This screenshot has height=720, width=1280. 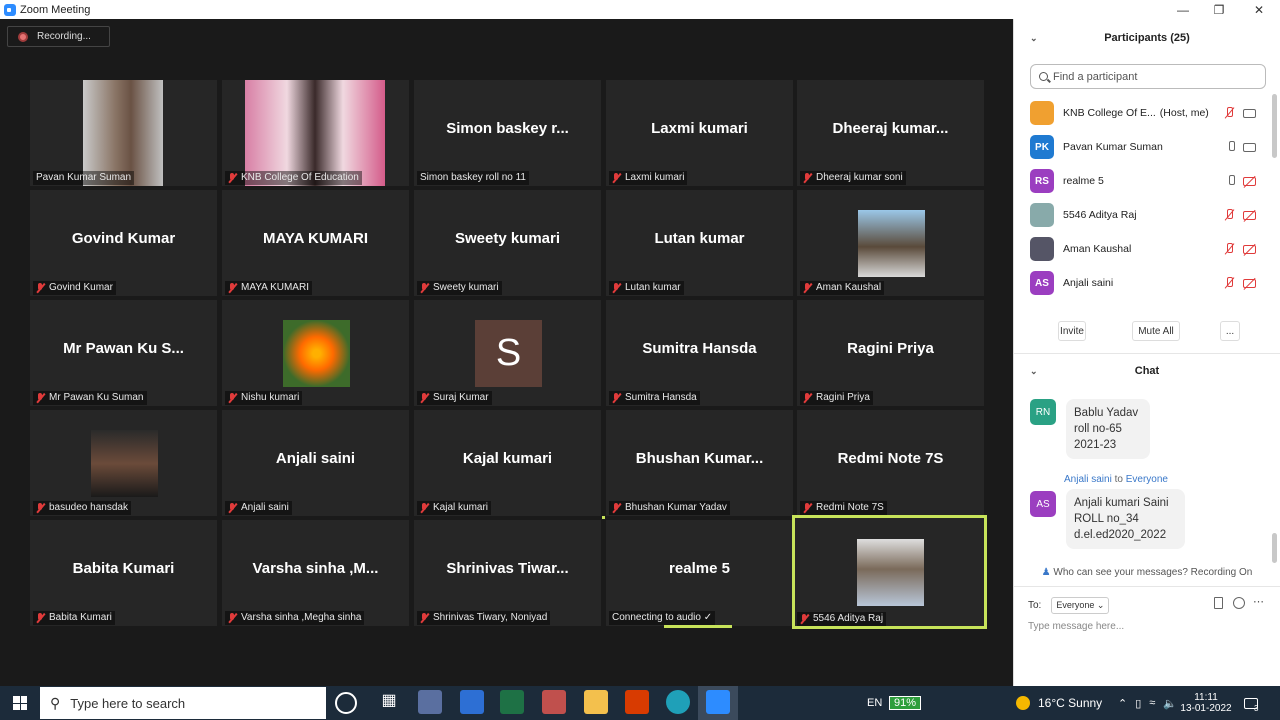 What do you see at coordinates (1156, 331) in the screenshot?
I see `mute-all-button: Mute All` at bounding box center [1156, 331].